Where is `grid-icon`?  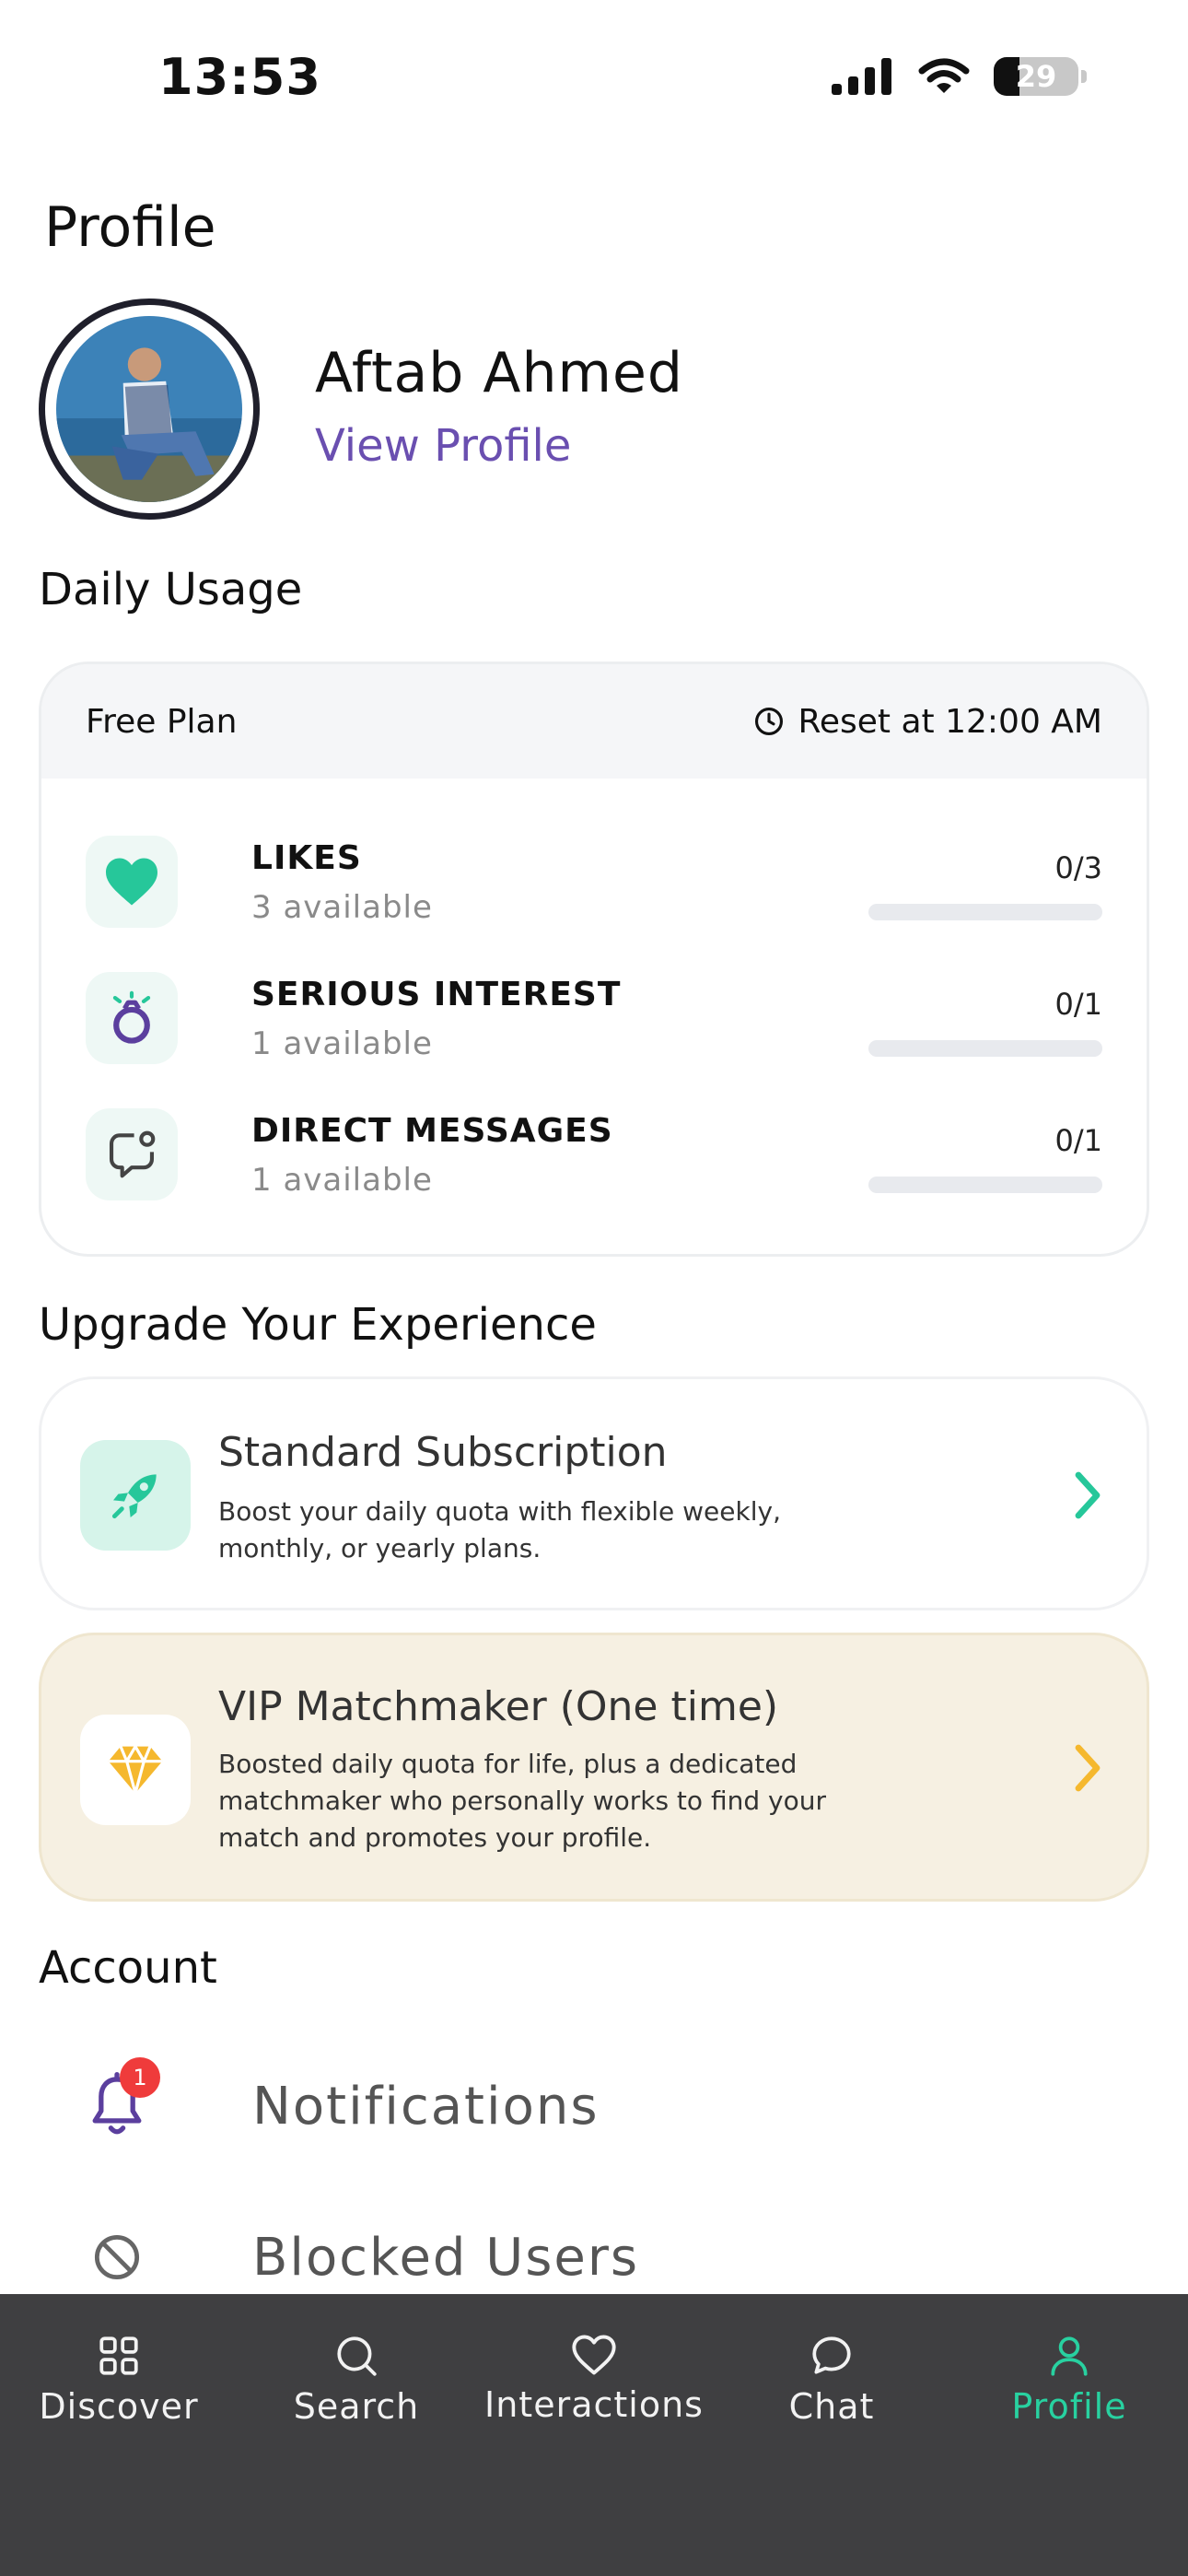
grid-icon is located at coordinates (119, 2355).